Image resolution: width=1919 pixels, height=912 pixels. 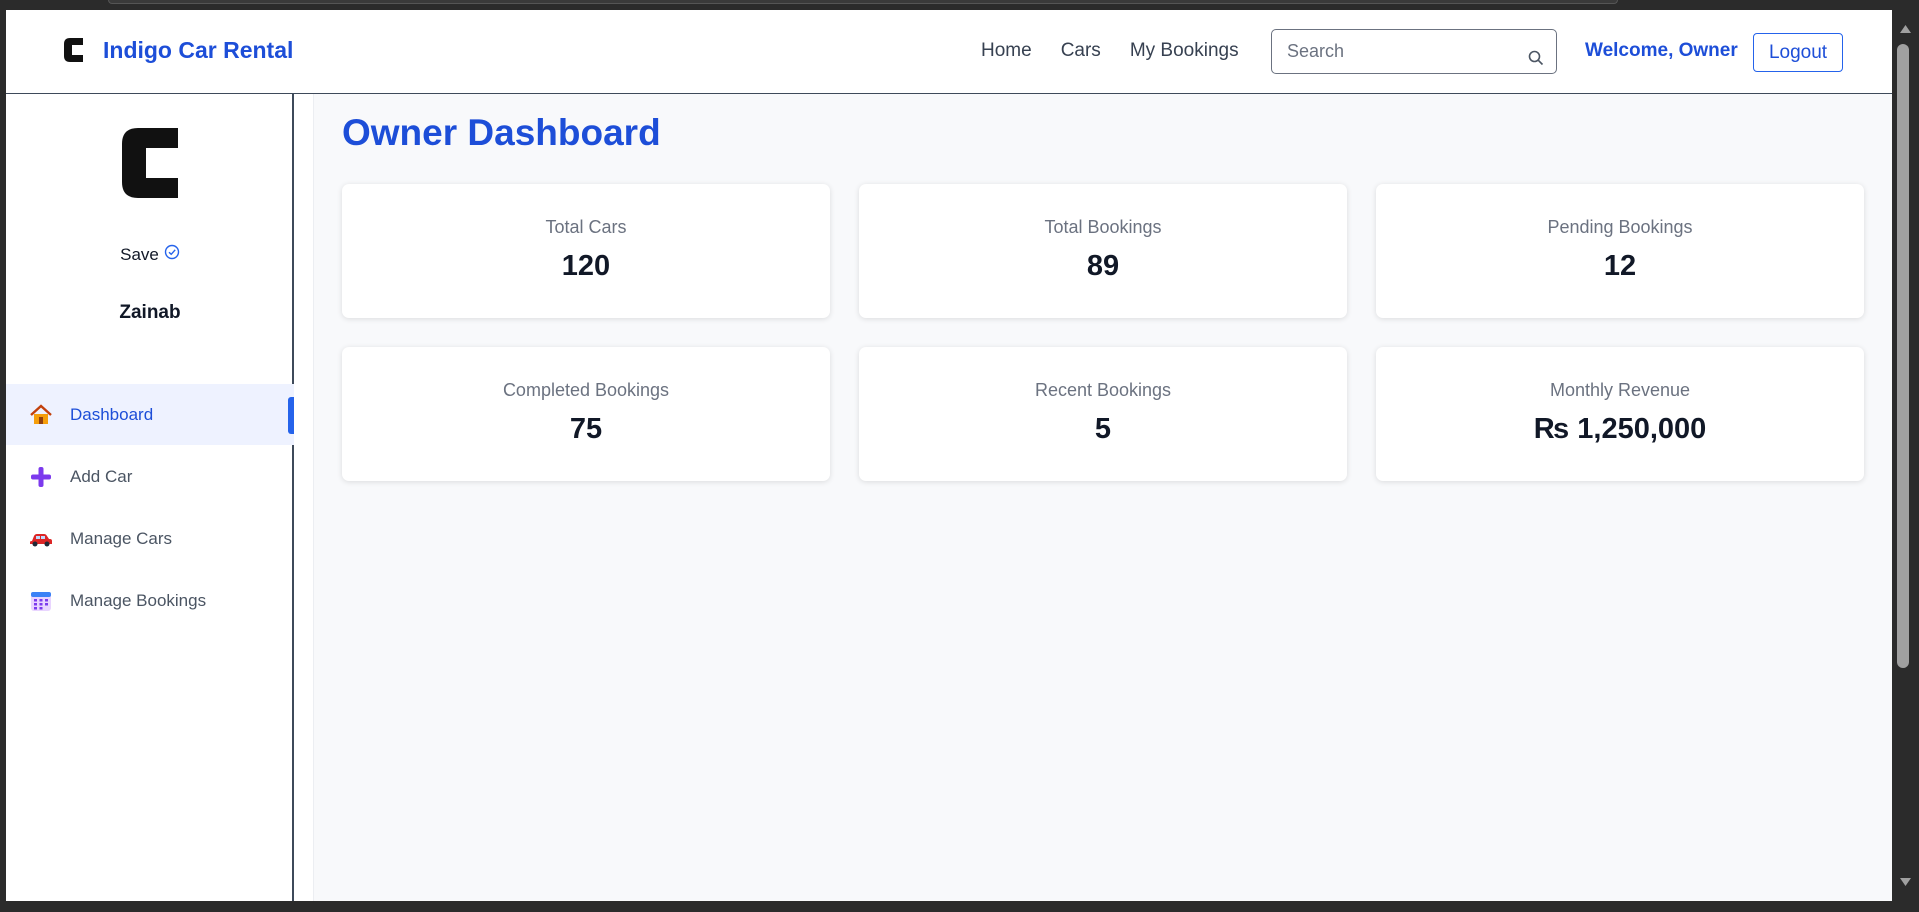 I want to click on sidebar-item-label: Dashboard, so click(x=112, y=414).